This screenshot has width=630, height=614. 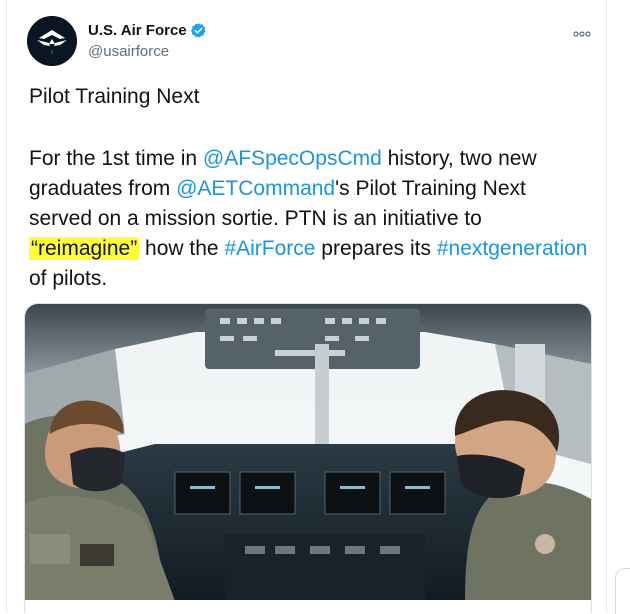 What do you see at coordinates (198, 30) in the screenshot?
I see `verified-badge-icon` at bounding box center [198, 30].